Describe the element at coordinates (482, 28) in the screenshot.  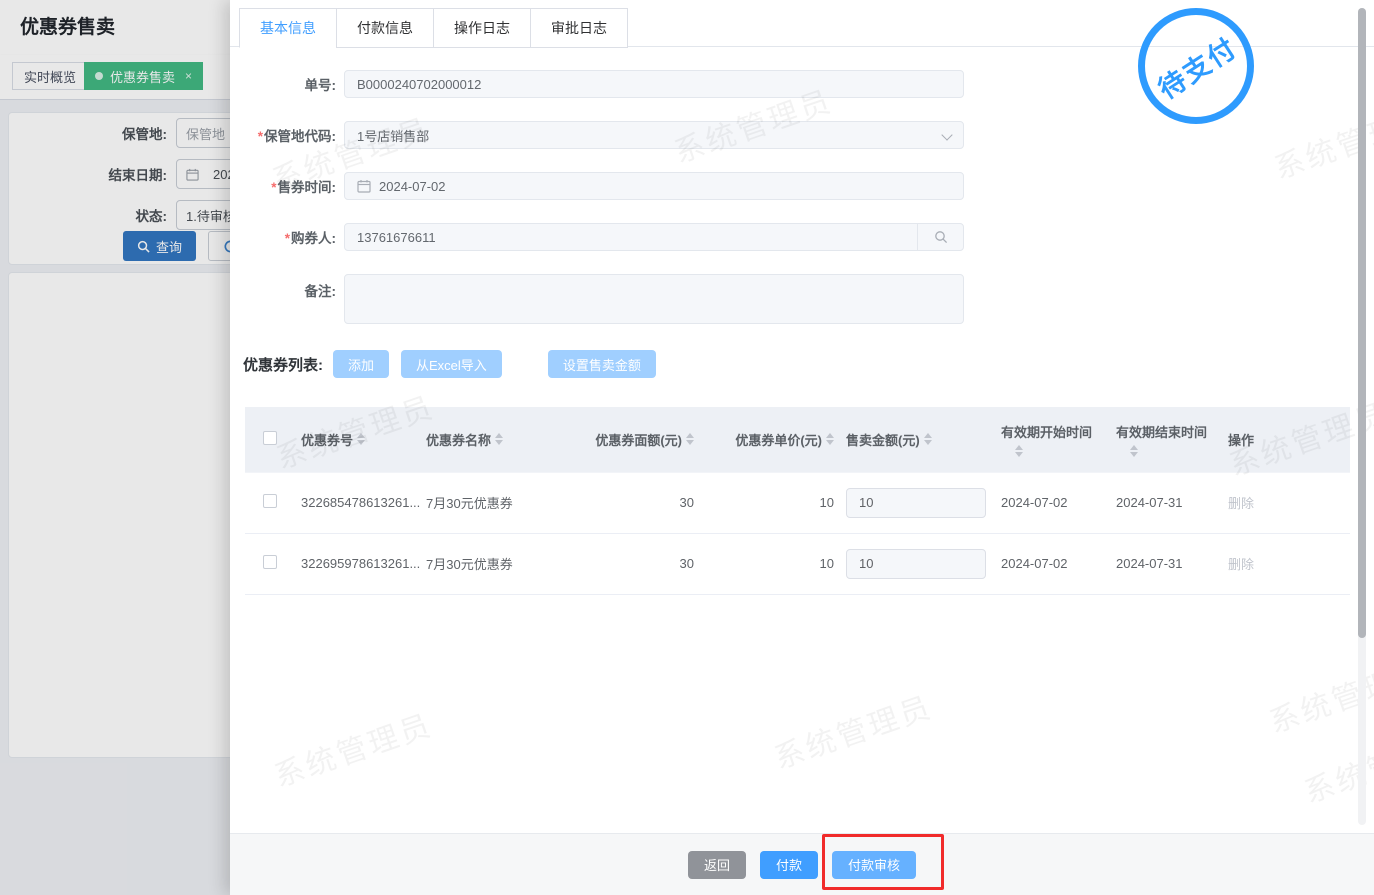
I see `tab-operation-log: 操作日志` at that location.